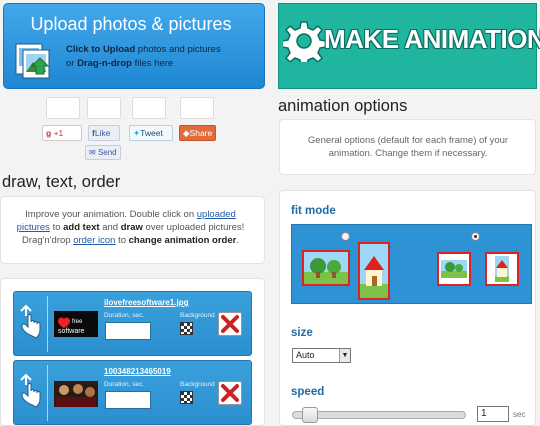 This screenshot has width=540, height=426. I want to click on frame-thumbnail, so click(76, 394).